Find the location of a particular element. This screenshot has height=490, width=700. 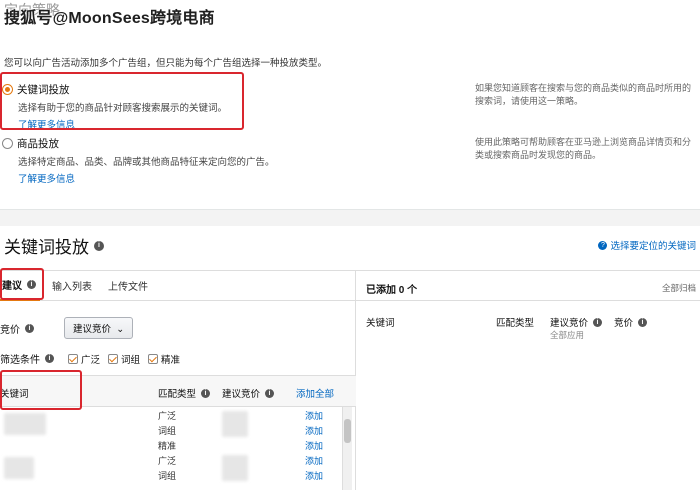

col-bid-label: 竞价 is located at coordinates (624, 323).